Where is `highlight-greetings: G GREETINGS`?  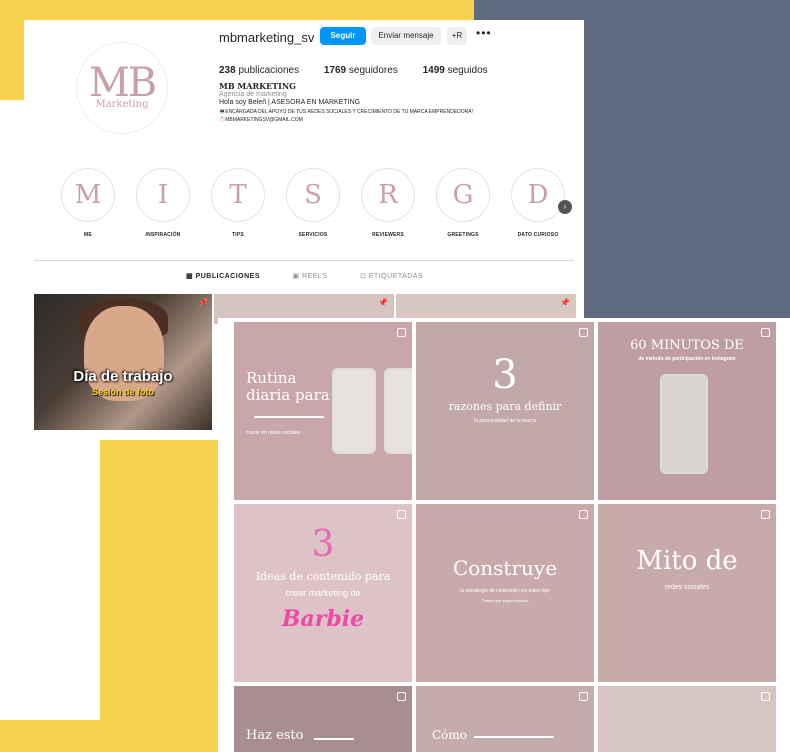
highlight-greetings: G GREETINGS is located at coordinates (463, 203).